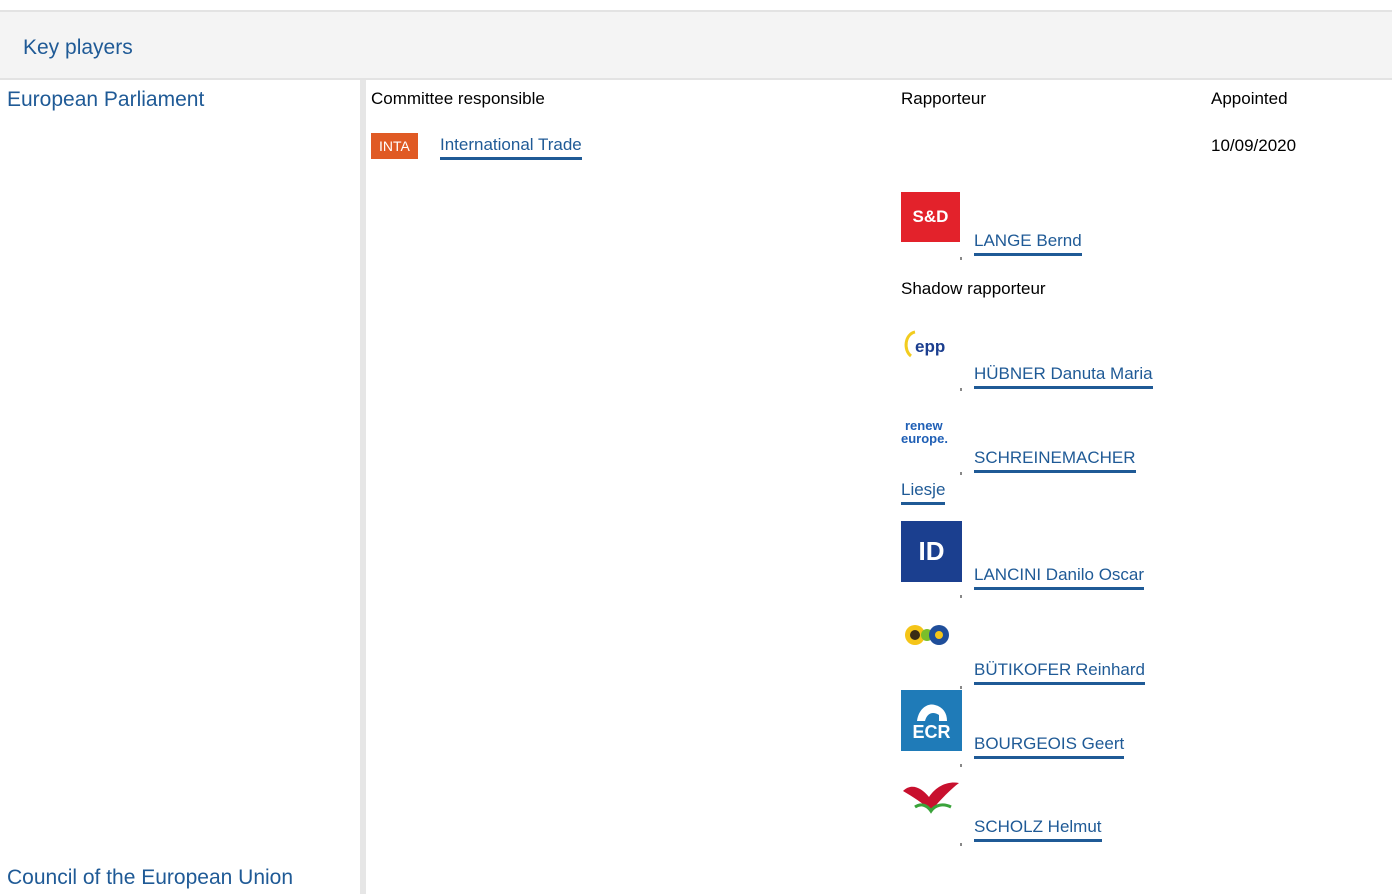  I want to click on ecr-lion-svg, so click(931, 712).